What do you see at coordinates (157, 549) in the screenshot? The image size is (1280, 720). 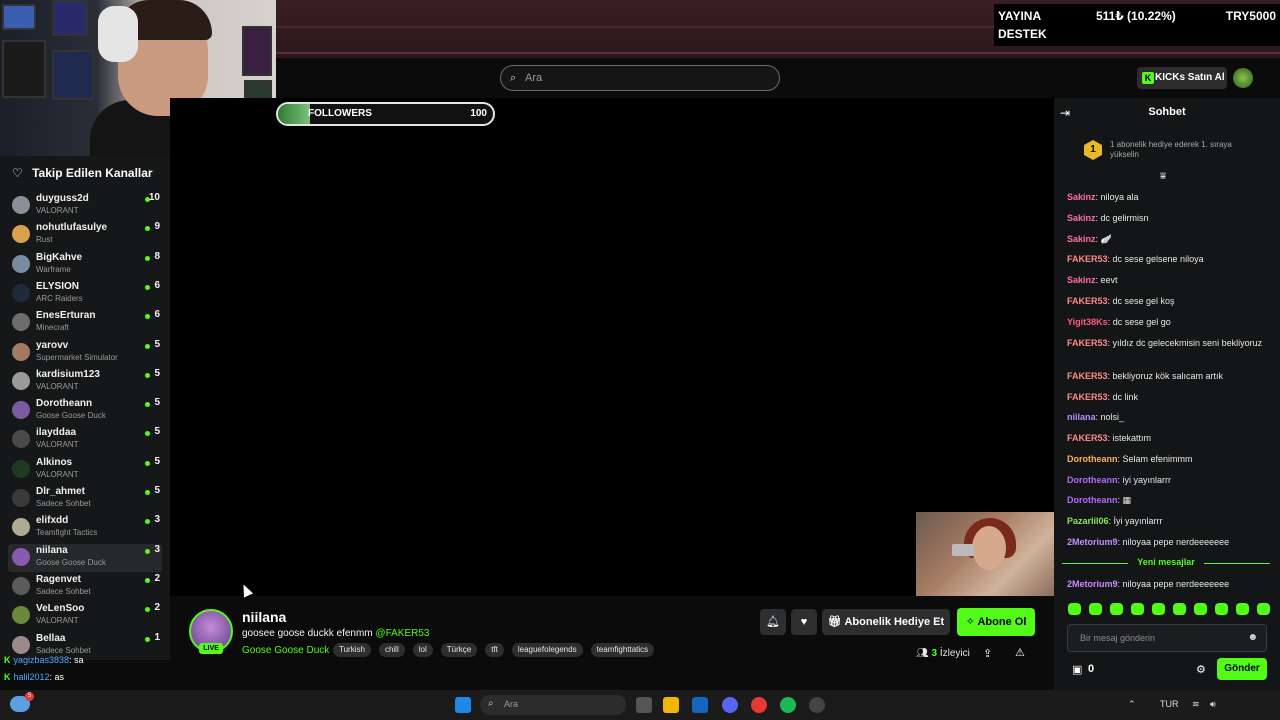 I see `channel-viewers: 3` at bounding box center [157, 549].